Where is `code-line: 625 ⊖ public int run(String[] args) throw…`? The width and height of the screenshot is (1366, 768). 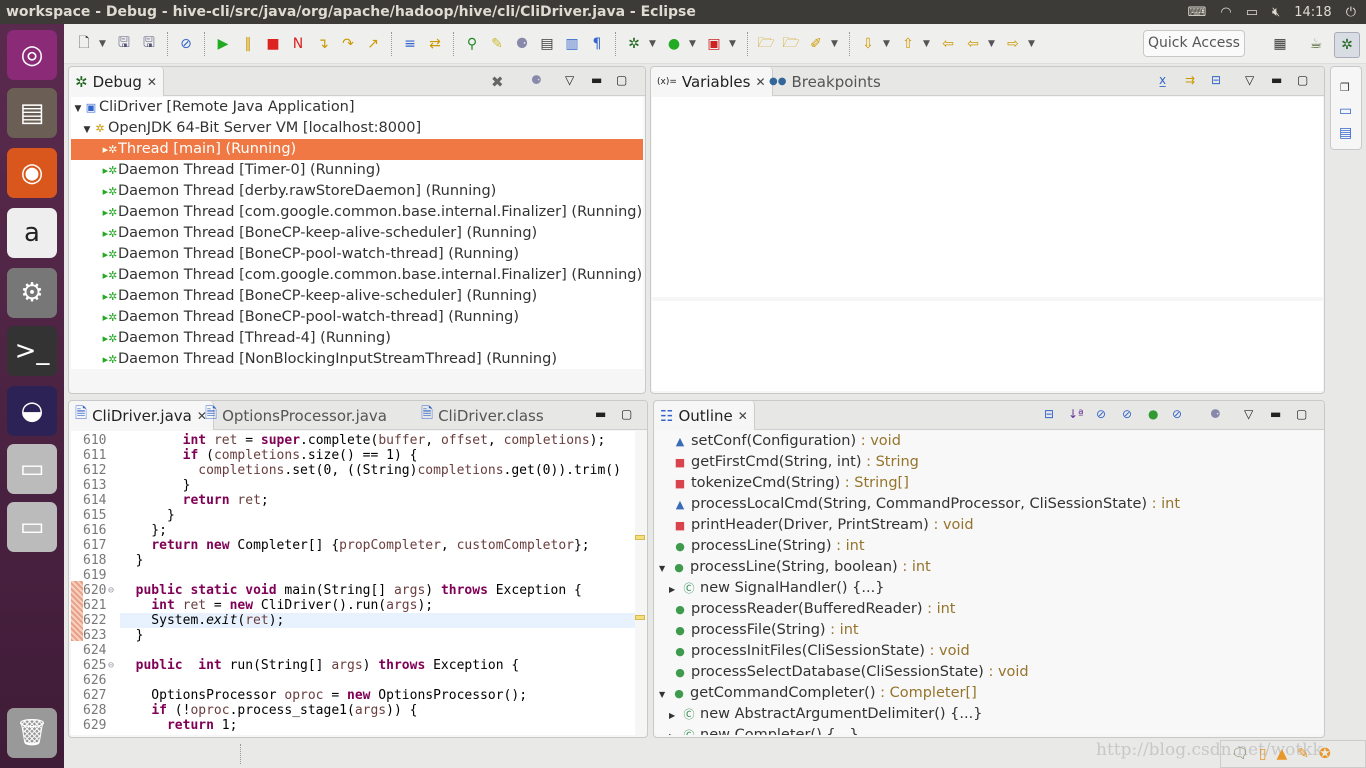
code-line: 625 ⊖ public int run(String[] args) throw… is located at coordinates (353, 665).